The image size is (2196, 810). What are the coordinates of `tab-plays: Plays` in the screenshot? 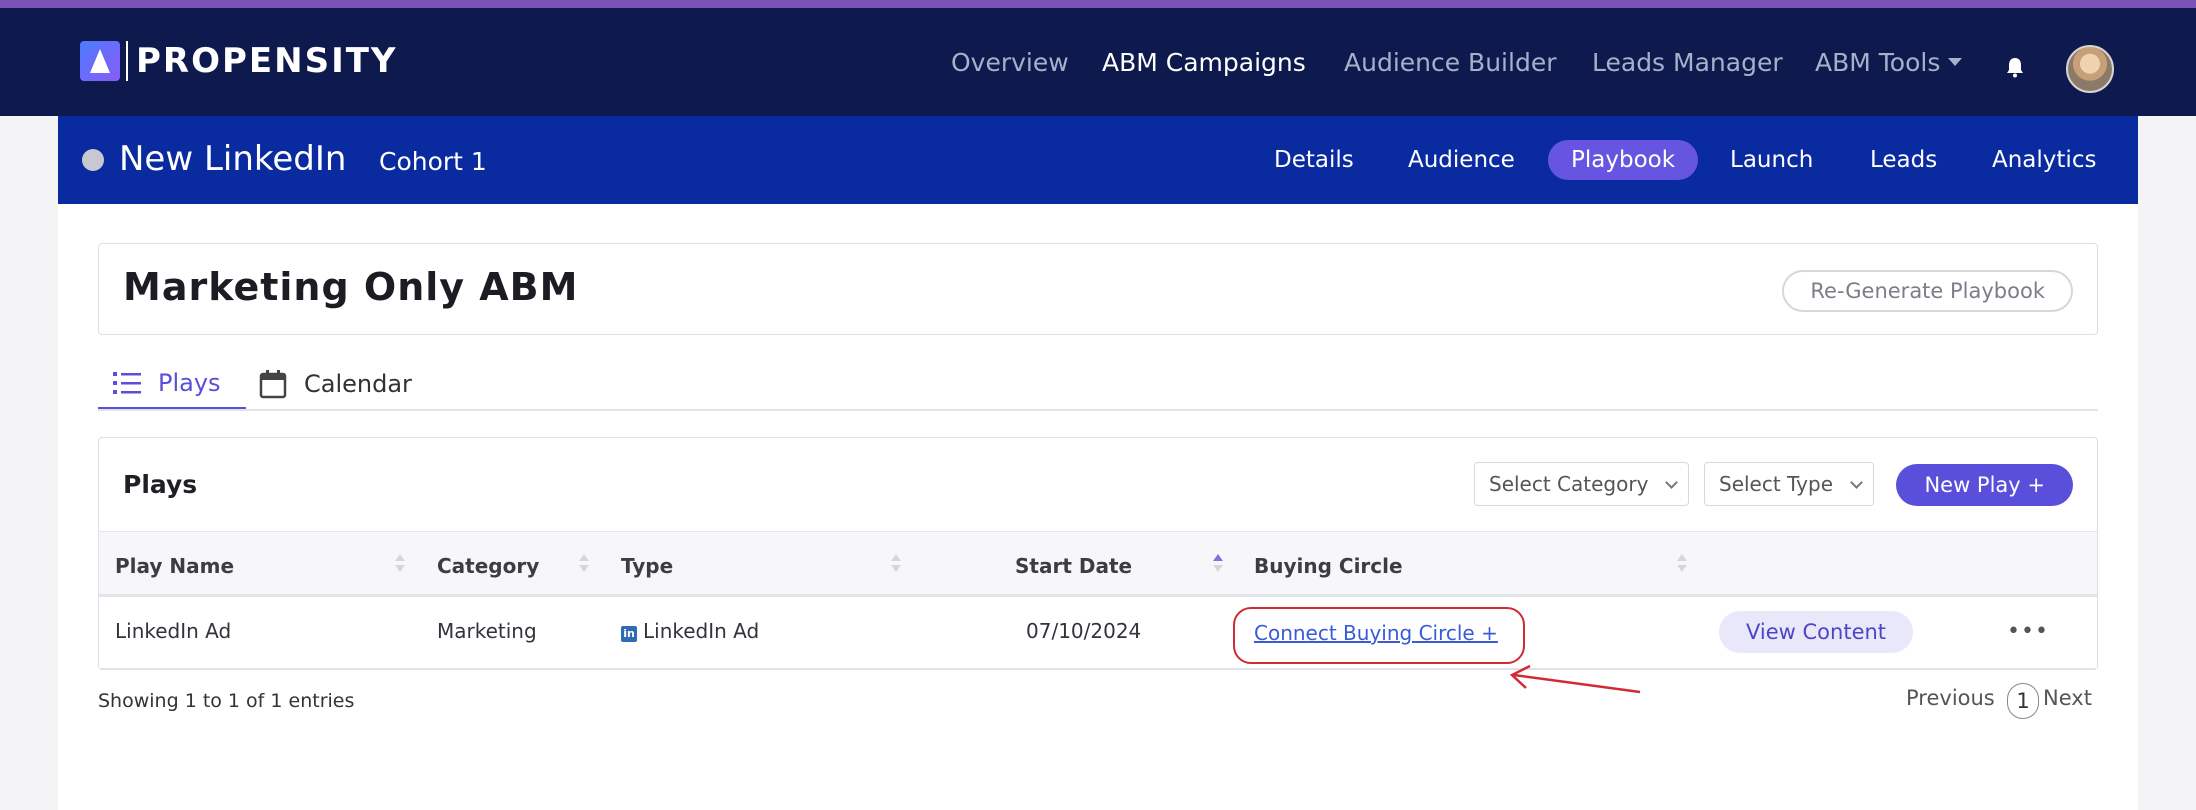 It's located at (172, 384).